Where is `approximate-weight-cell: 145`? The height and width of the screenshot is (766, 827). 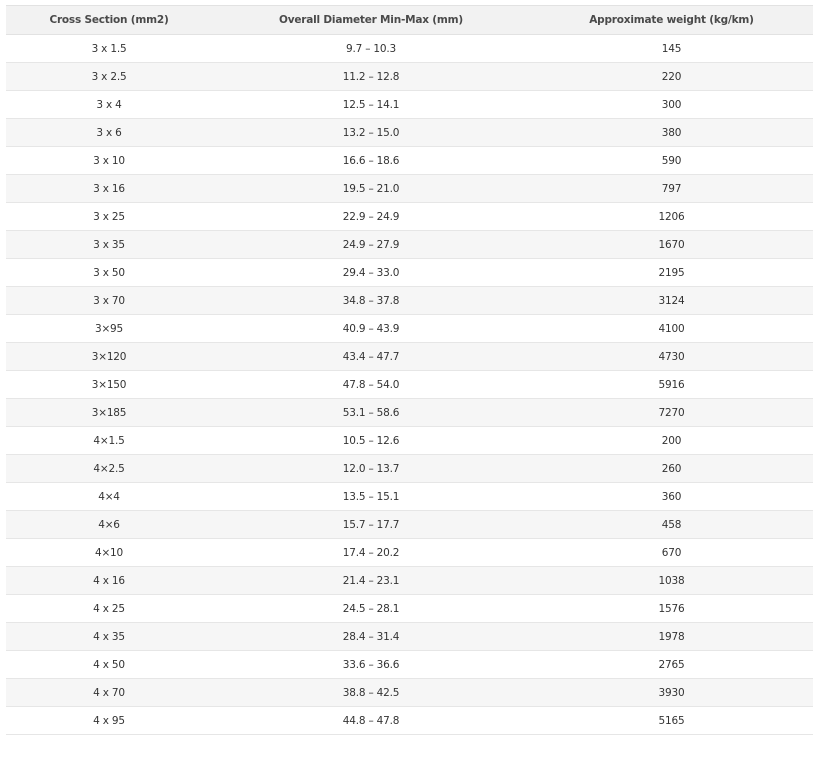 approximate-weight-cell: 145 is located at coordinates (671, 48).